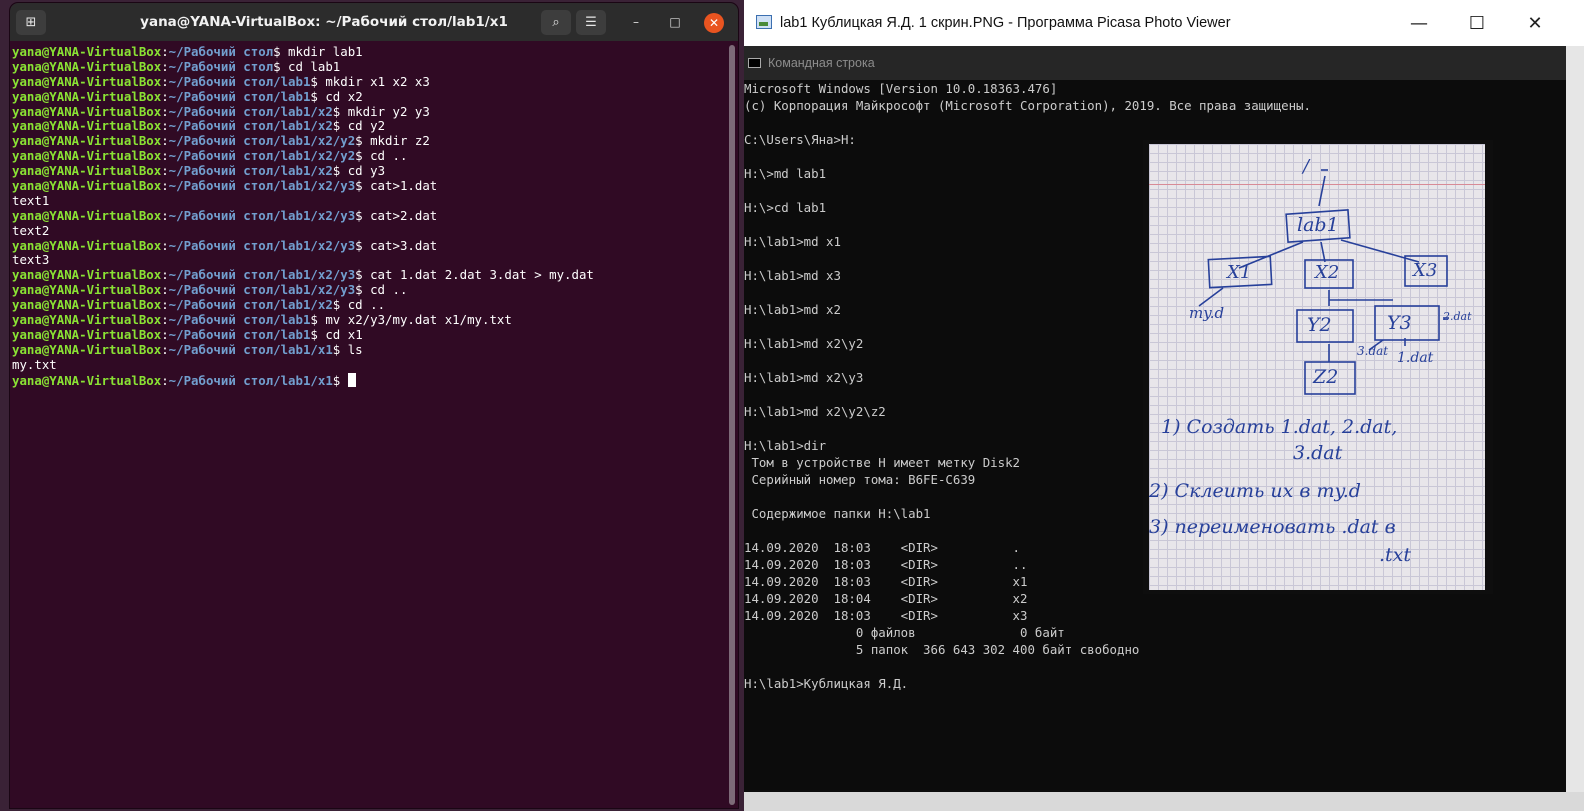 This screenshot has width=1584, height=811. What do you see at coordinates (400, 245) in the screenshot?
I see `command-text: cat>3.dat` at bounding box center [400, 245].